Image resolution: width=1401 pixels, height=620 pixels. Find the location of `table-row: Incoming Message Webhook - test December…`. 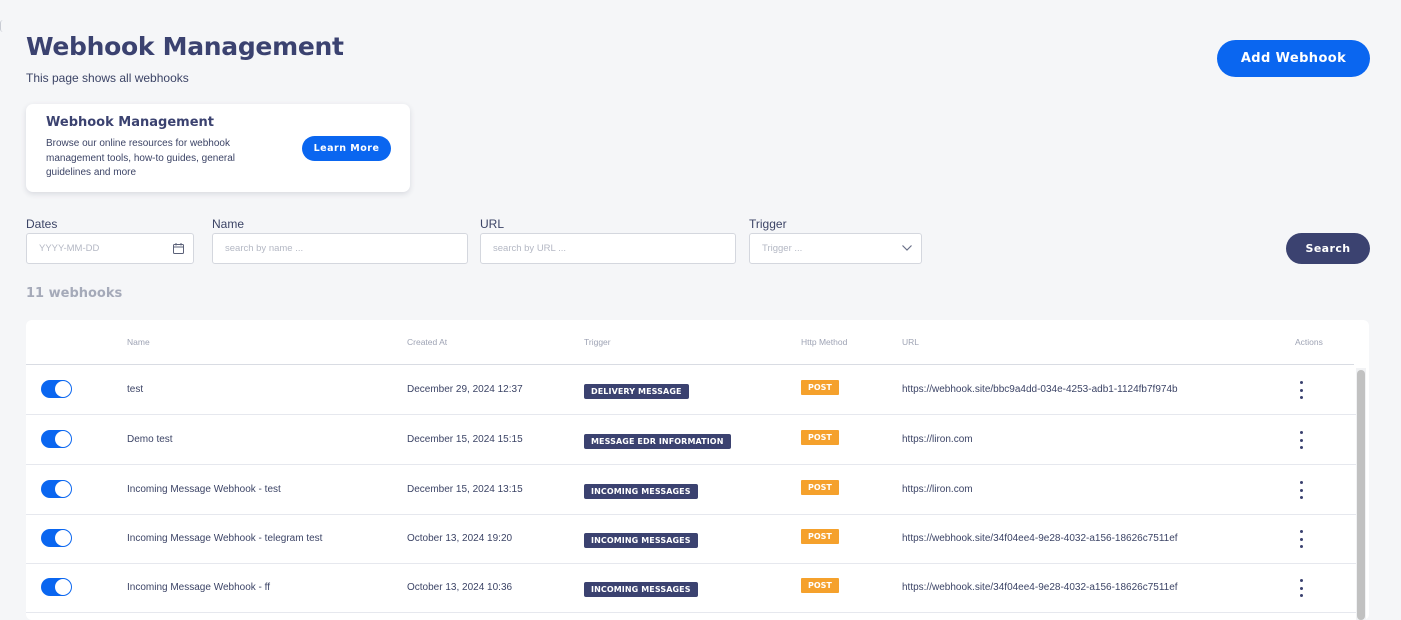

table-row: Incoming Message Webhook - test December… is located at coordinates (691, 490).